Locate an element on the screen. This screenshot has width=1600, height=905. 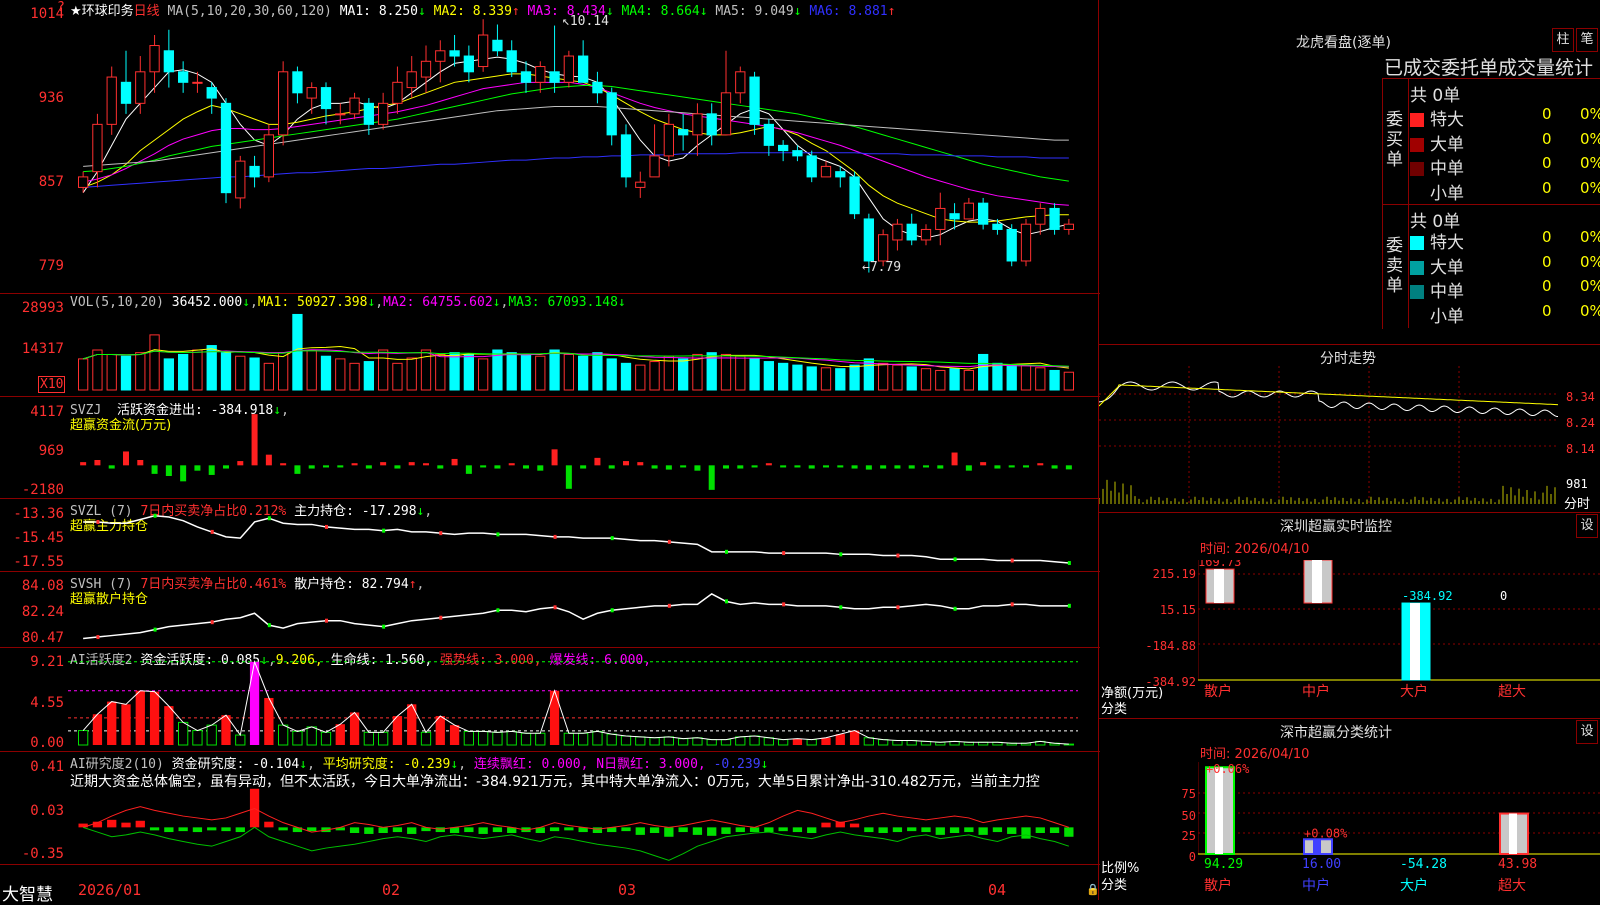
high-price-note: ↖10.14 is located at coordinates (585, 21).